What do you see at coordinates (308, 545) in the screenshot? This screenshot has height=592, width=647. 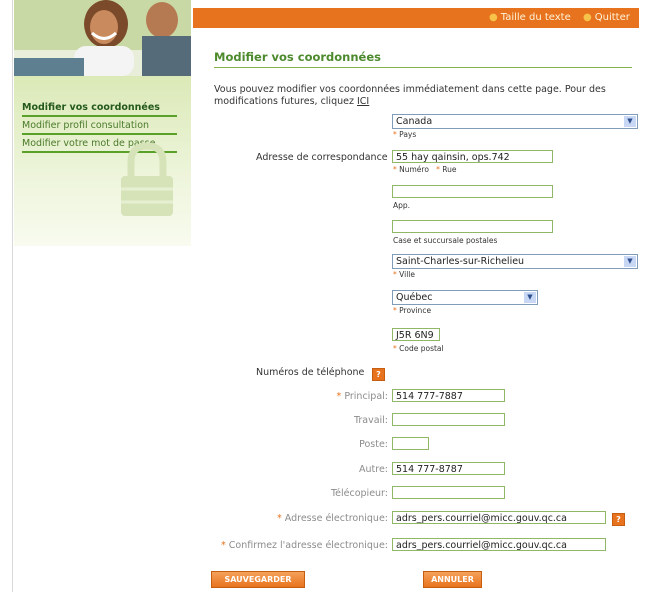 I see `confirm-email-label-text: Confirmez l'adresse électronique:` at bounding box center [308, 545].